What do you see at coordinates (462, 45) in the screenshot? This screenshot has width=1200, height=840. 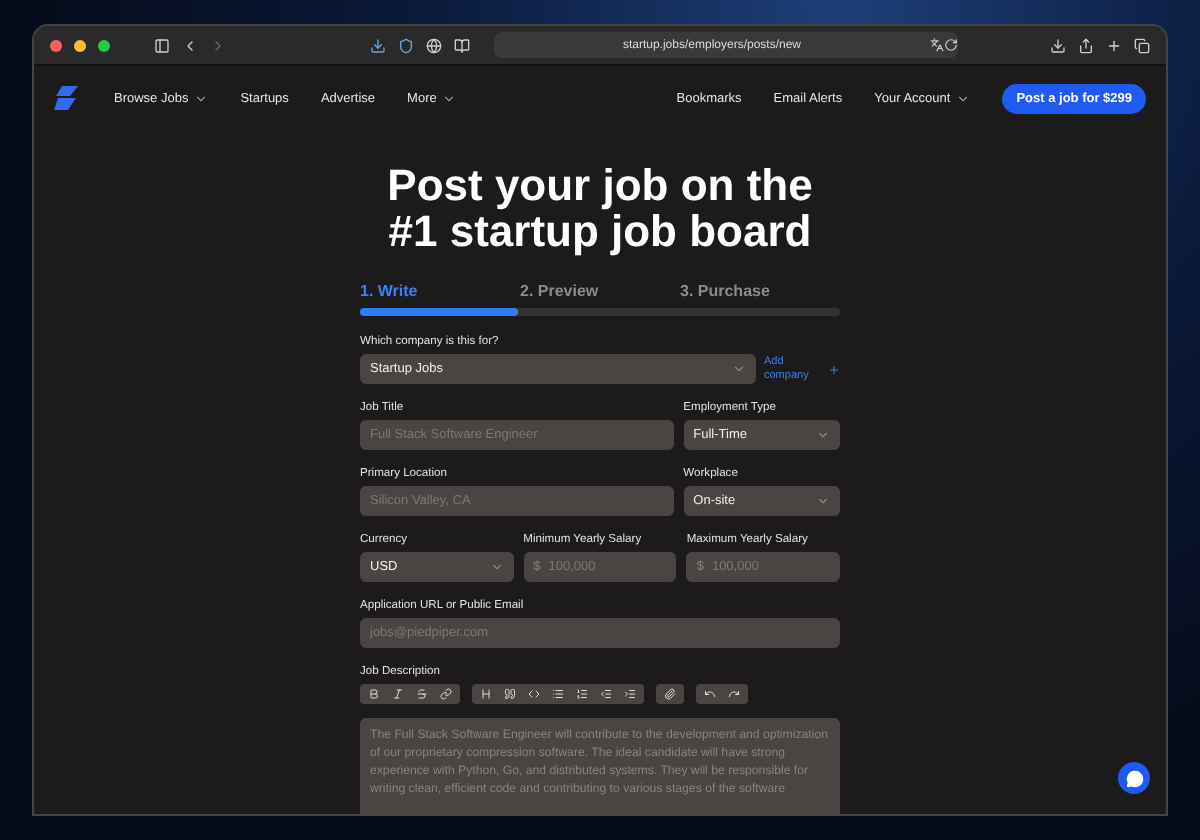 I see `reader-icon` at bounding box center [462, 45].